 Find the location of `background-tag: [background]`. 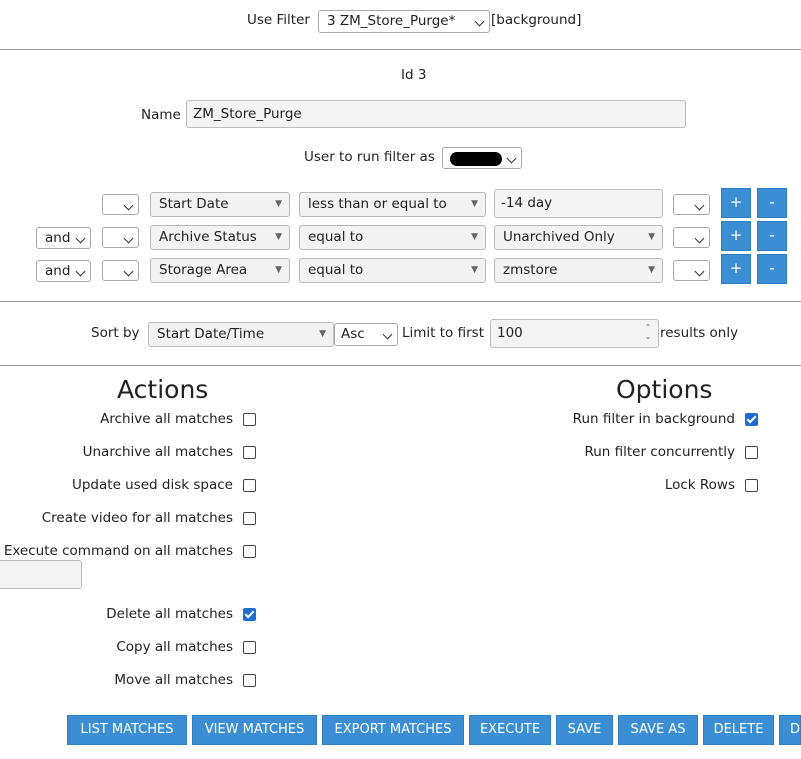

background-tag: [background] is located at coordinates (536, 20).